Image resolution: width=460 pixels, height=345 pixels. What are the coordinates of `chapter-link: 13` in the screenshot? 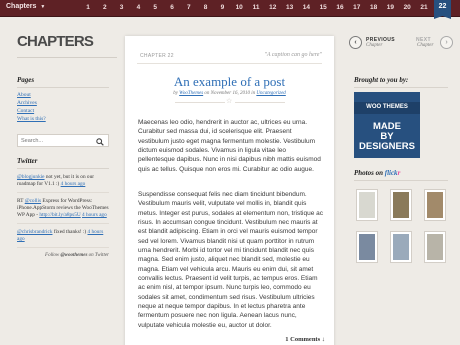 It's located at (290, 7).